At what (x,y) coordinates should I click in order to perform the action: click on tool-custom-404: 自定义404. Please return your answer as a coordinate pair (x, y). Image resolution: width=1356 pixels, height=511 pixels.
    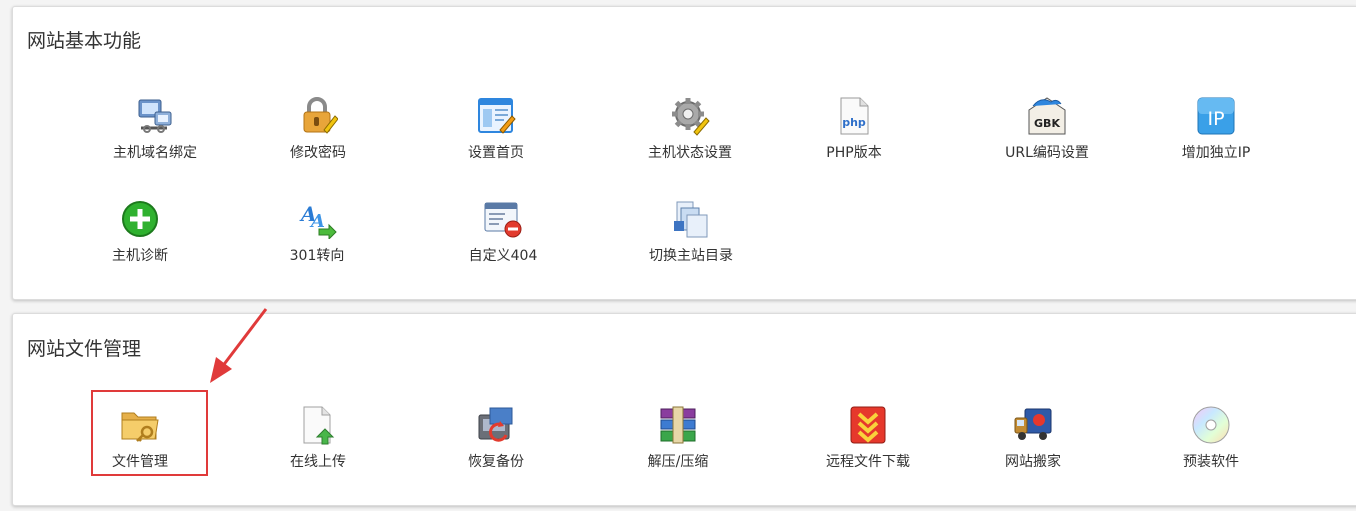
    Looking at the image, I should click on (503, 239).